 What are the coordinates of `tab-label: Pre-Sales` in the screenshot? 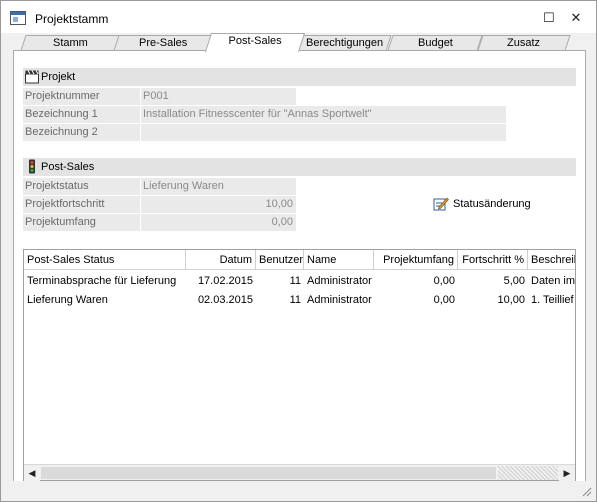 It's located at (163, 43).